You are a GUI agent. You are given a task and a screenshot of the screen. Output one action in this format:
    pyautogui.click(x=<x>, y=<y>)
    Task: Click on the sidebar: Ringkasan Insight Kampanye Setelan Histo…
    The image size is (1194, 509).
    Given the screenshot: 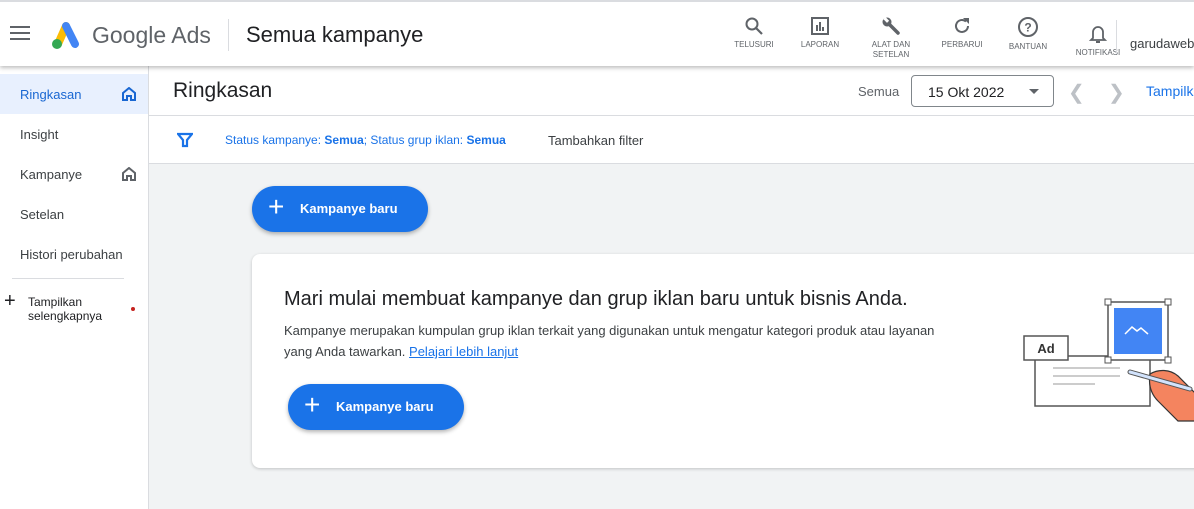 What is the action you would take?
    pyautogui.click(x=74, y=287)
    